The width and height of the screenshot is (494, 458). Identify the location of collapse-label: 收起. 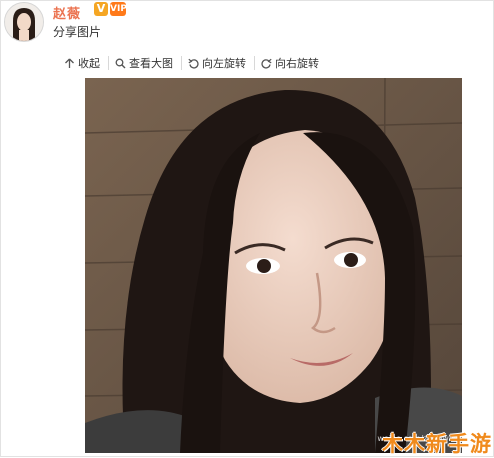
(89, 63).